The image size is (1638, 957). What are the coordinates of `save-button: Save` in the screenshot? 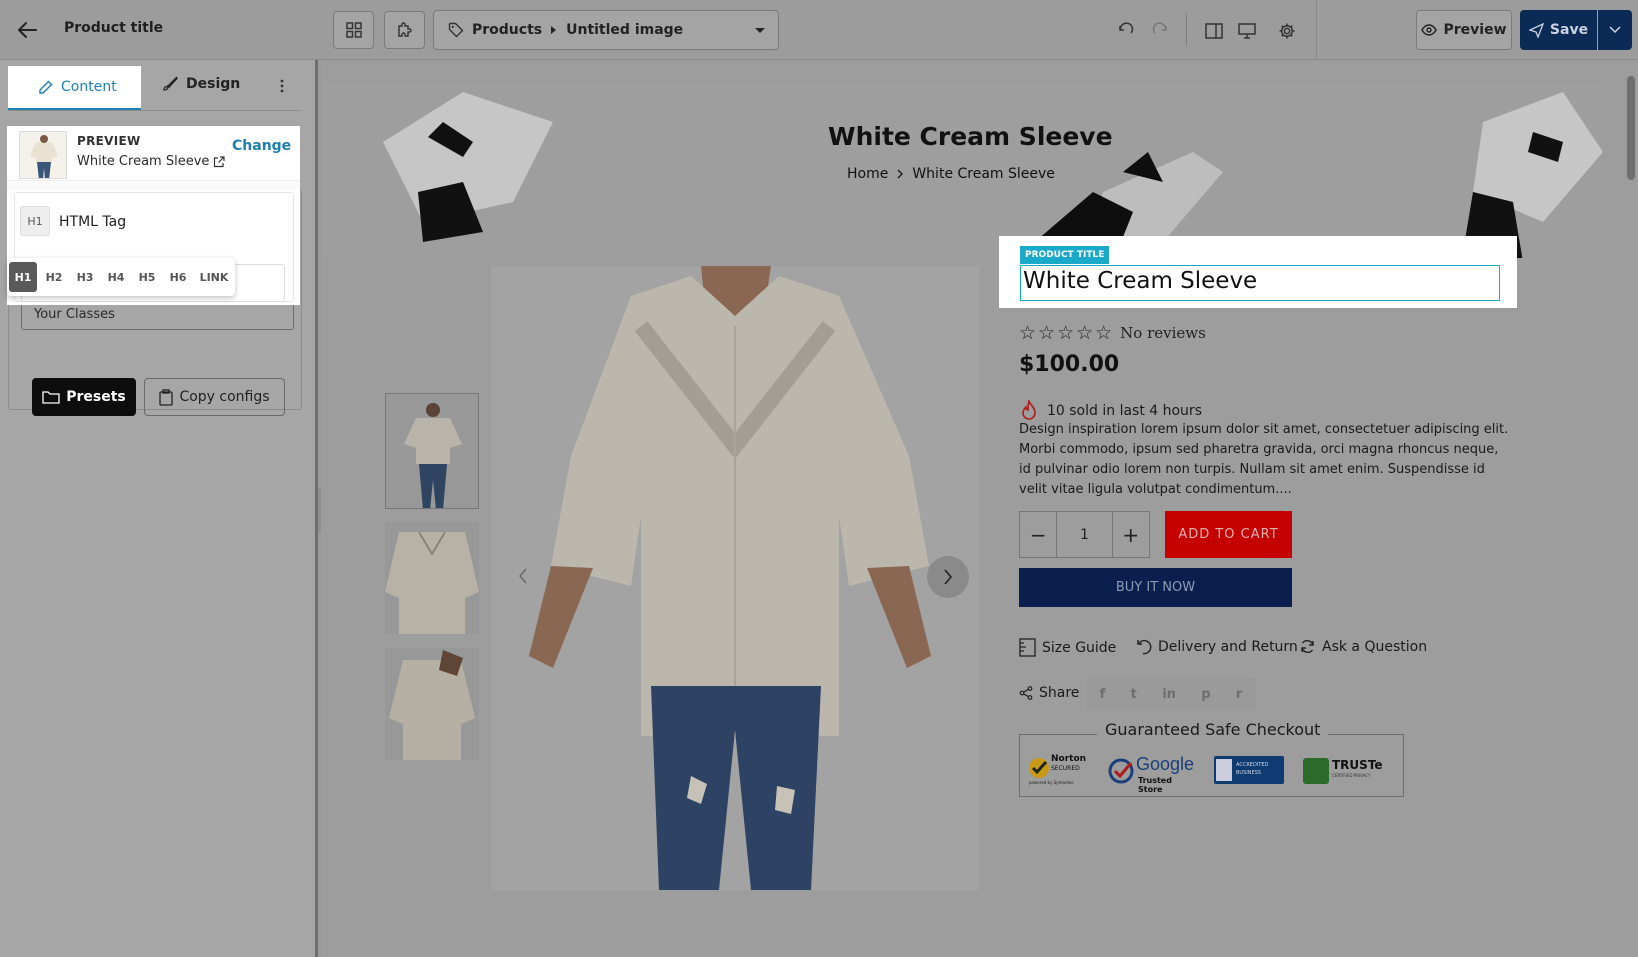 It's located at (1558, 30).